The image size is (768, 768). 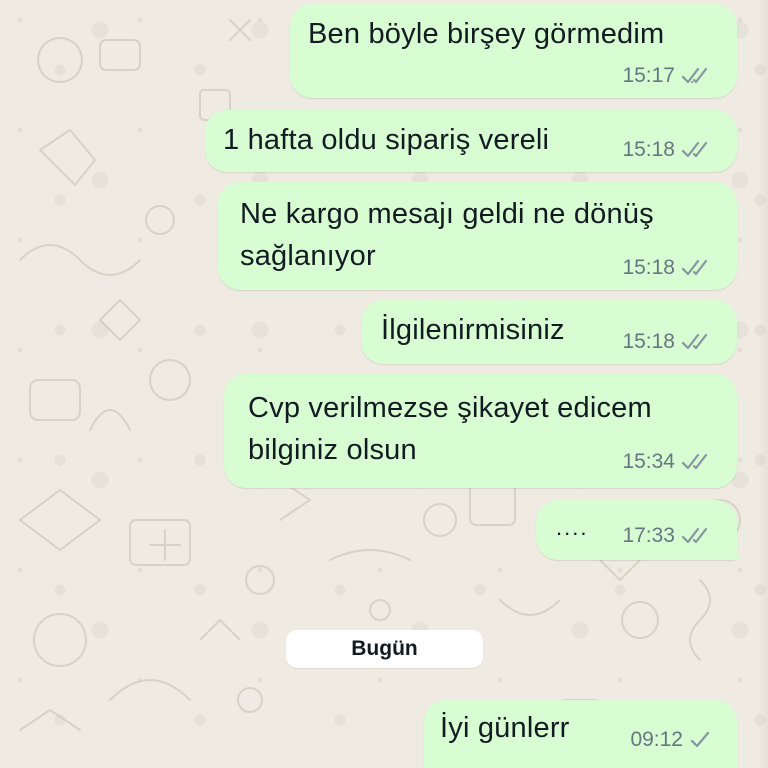 I want to click on scrollbar-track, so click(x=763, y=384).